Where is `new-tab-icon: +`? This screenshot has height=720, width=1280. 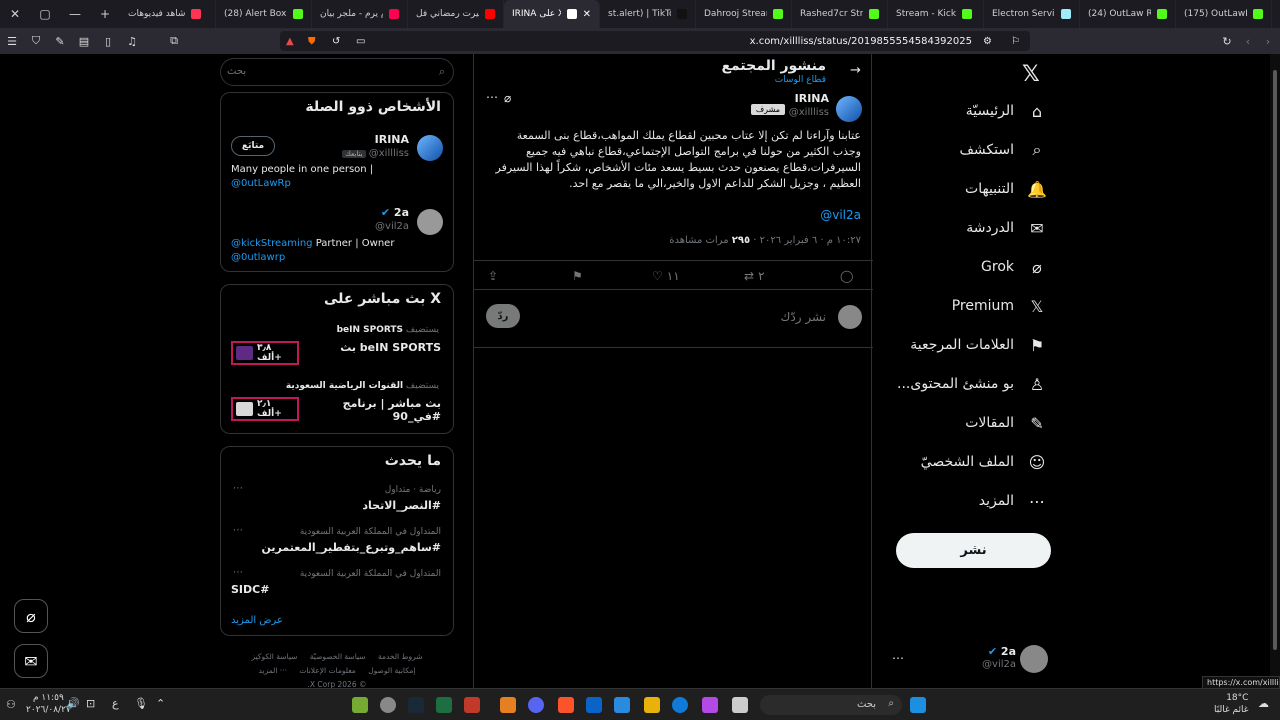
new-tab-icon: + is located at coordinates (105, 14).